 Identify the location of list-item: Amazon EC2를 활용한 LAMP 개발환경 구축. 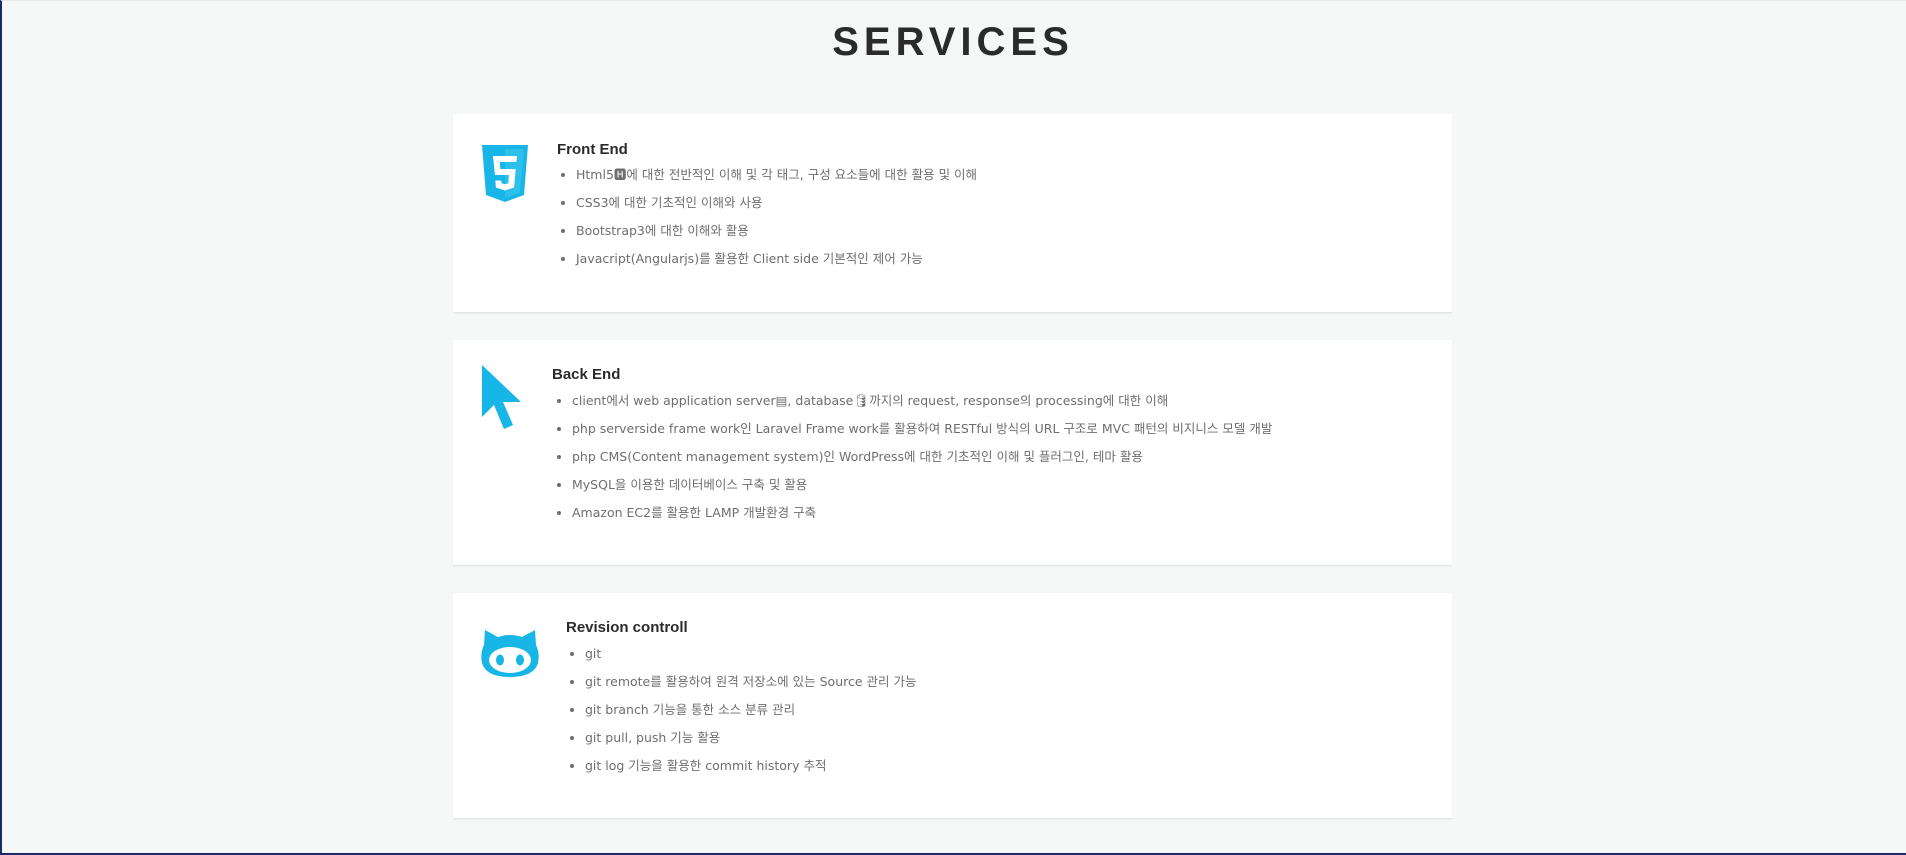
(914, 519).